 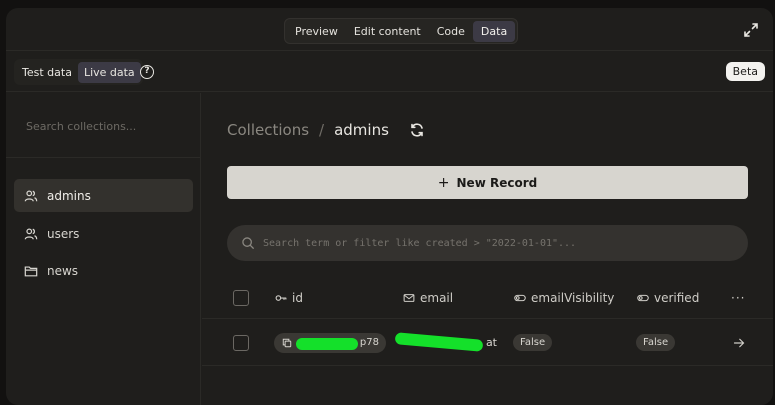 What do you see at coordinates (751, 30) in the screenshot?
I see `expand-icon` at bounding box center [751, 30].